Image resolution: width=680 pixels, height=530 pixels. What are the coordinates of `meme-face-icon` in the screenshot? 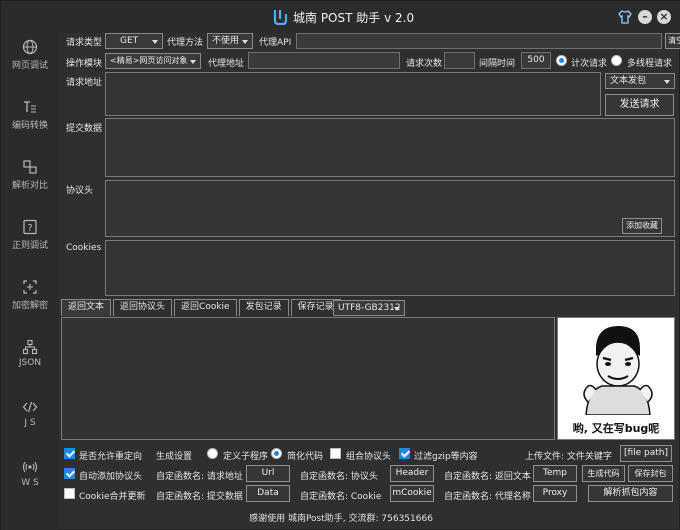 It's located at (618, 370).